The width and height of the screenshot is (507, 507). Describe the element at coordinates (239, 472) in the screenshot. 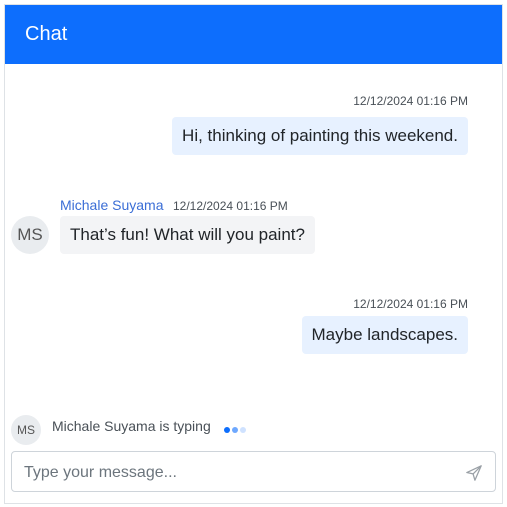

I see `message-input` at that location.